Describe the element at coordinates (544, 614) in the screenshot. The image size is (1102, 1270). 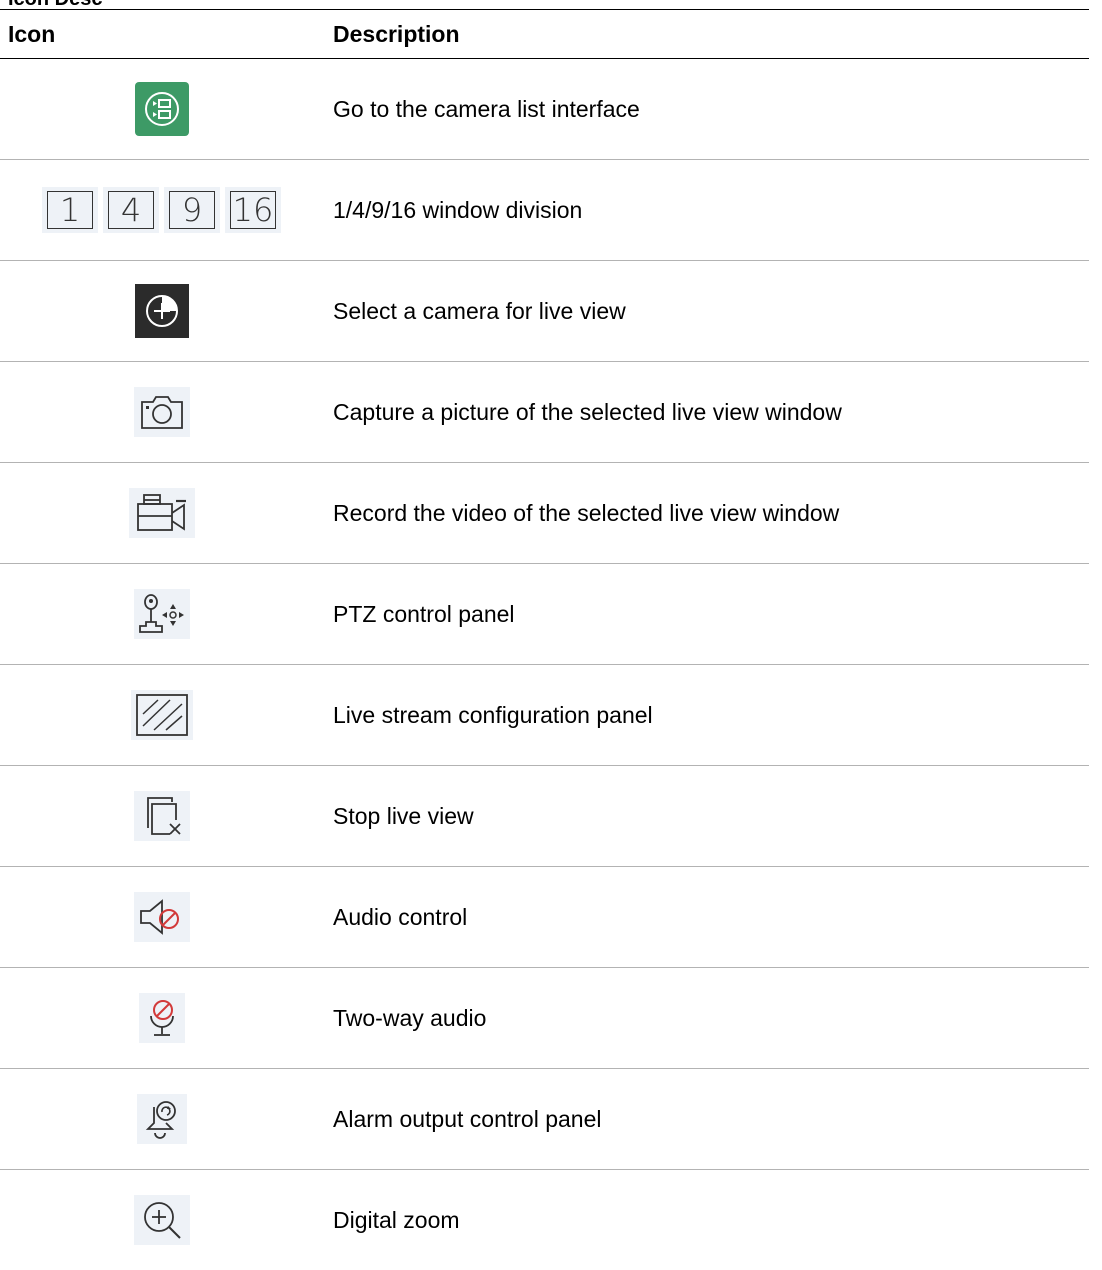
I see `table-row: PTZ control panel` at that location.